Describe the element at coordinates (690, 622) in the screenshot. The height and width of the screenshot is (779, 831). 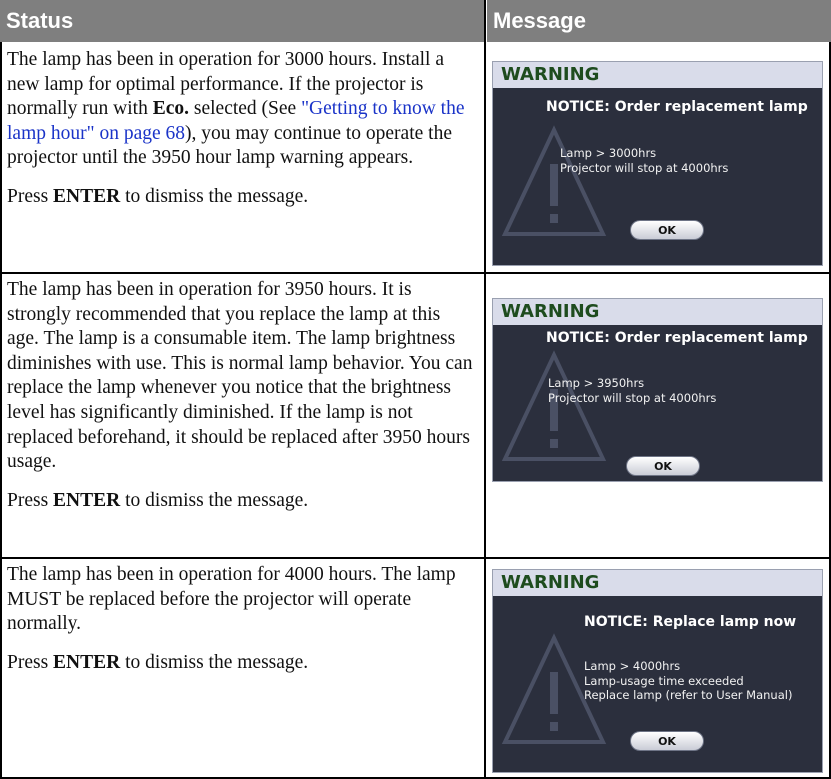
I see `dialog-notice: NOTICE: Replace lamp now` at that location.